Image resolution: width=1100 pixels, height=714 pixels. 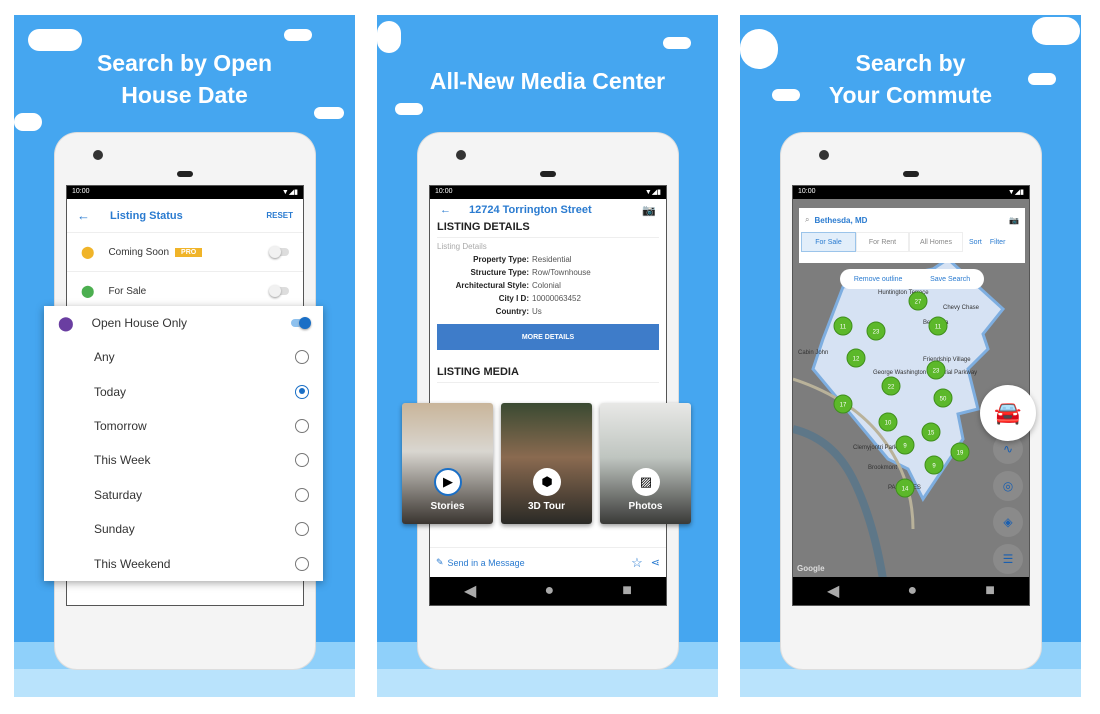 What do you see at coordinates (975, 242) in the screenshot?
I see `sort-button: Sort` at bounding box center [975, 242].